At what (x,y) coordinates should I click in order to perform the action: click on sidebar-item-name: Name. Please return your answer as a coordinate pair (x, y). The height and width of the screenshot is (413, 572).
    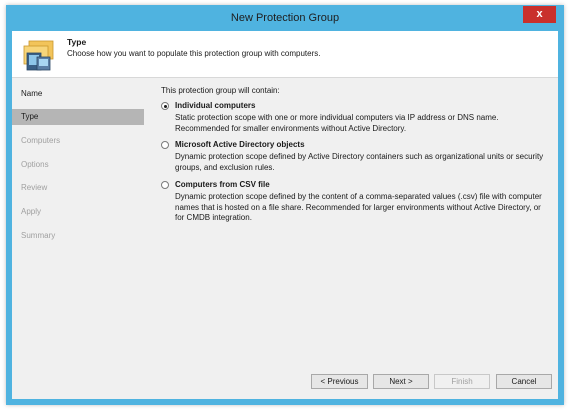
    Looking at the image, I should click on (78, 94).